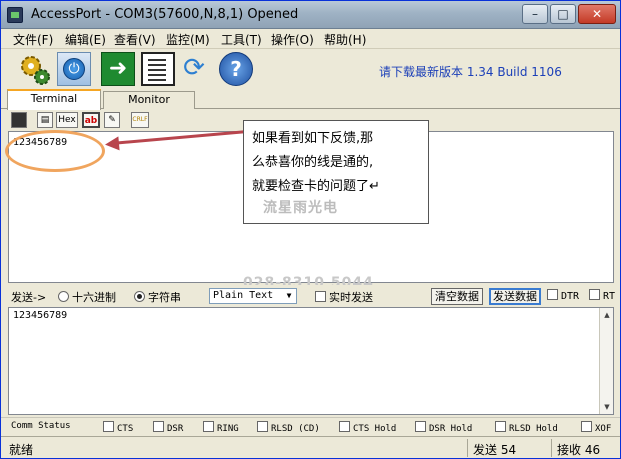  What do you see at coordinates (19, 120) in the screenshot?
I see `save-icon` at bounding box center [19, 120].